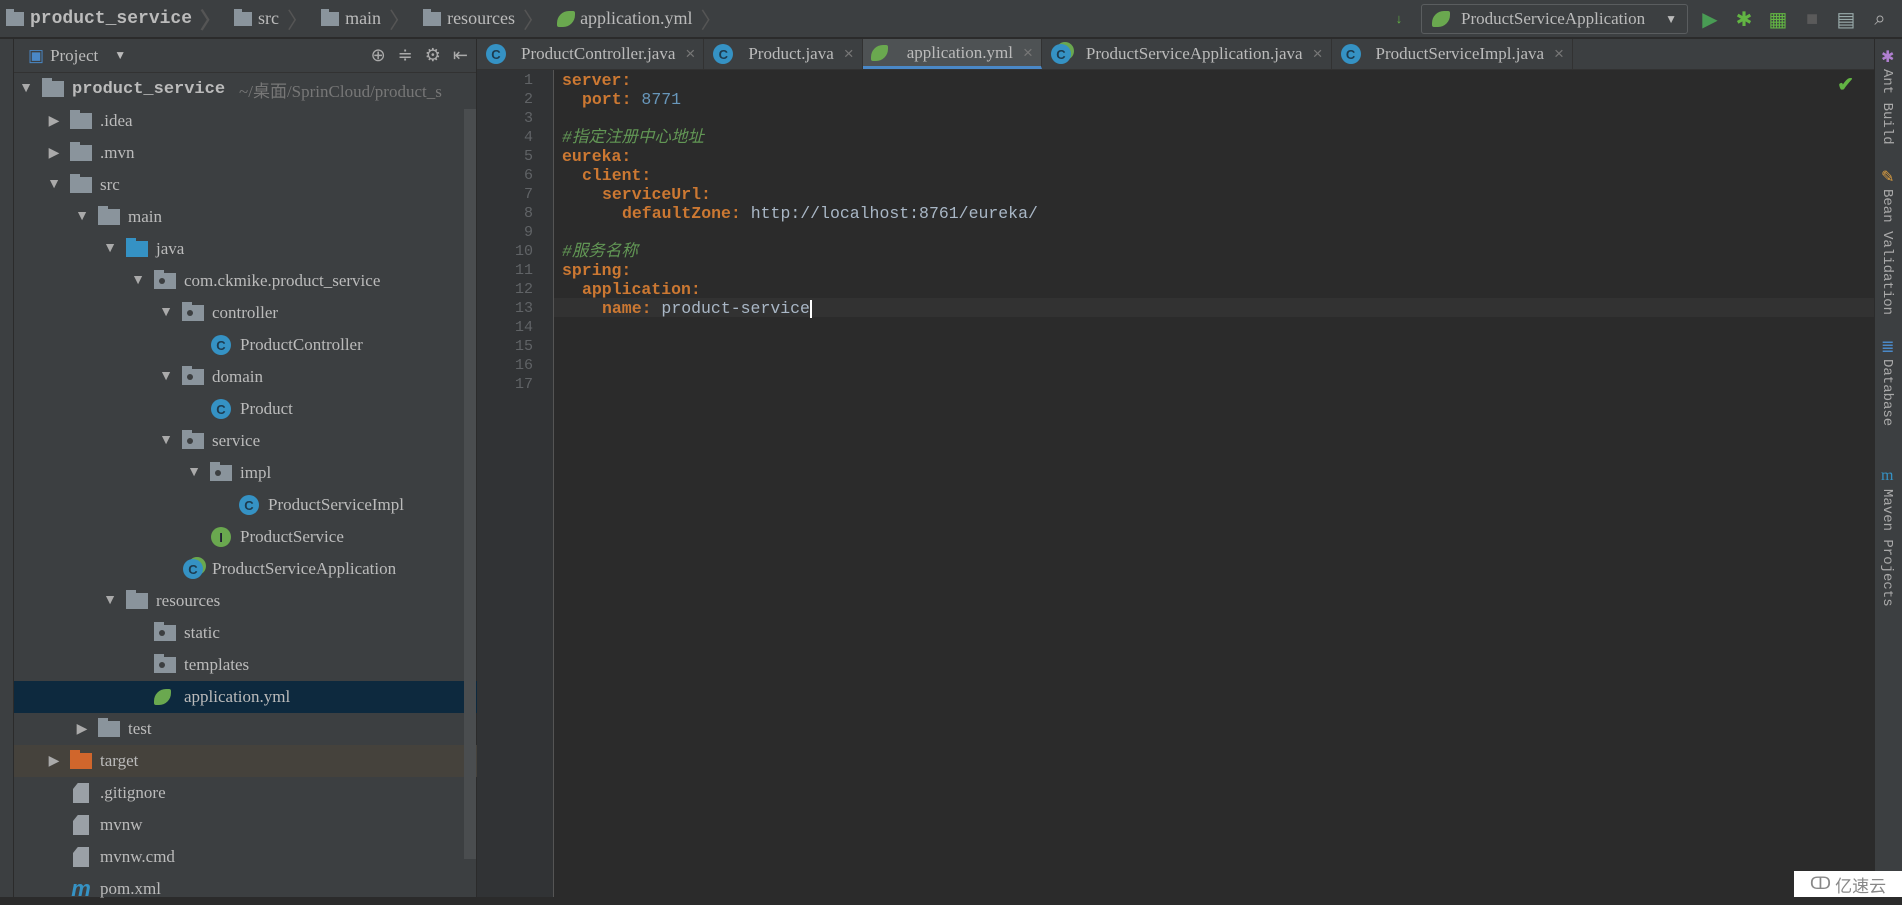 The height and width of the screenshot is (905, 1902). I want to click on tool-window-database: Database, so click(1887, 392).